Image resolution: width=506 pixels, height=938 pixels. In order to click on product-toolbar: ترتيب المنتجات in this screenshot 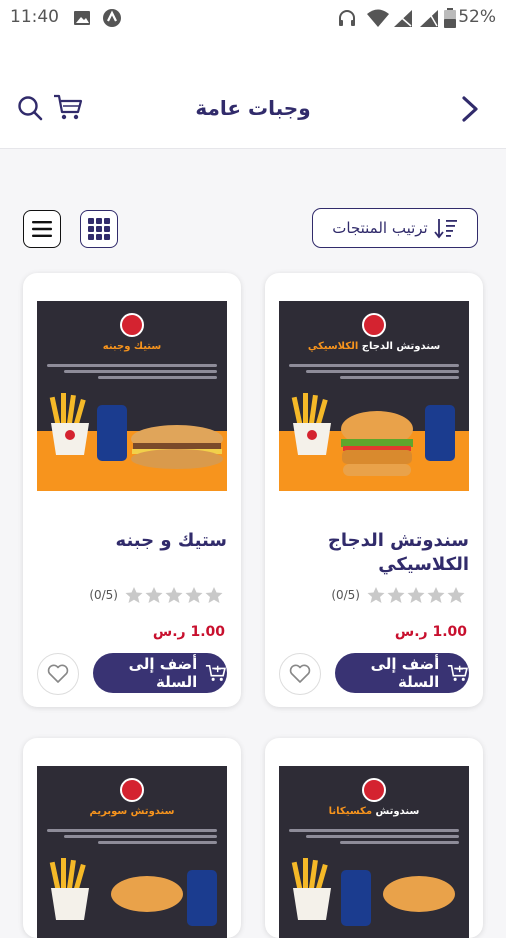, I will do `click(253, 230)`.